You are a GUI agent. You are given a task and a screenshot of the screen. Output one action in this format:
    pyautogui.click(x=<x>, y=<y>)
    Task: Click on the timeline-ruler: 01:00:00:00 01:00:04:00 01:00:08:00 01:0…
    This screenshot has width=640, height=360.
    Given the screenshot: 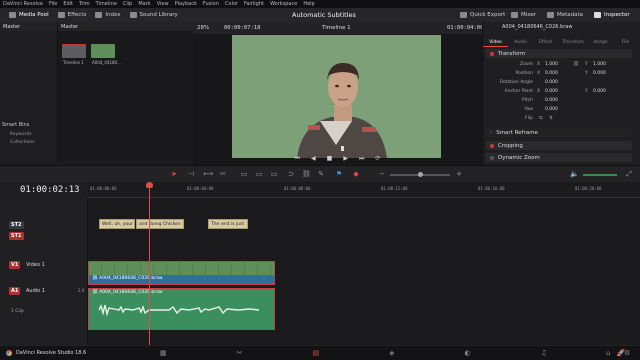 What is the action you would take?
    pyautogui.click(x=364, y=190)
    